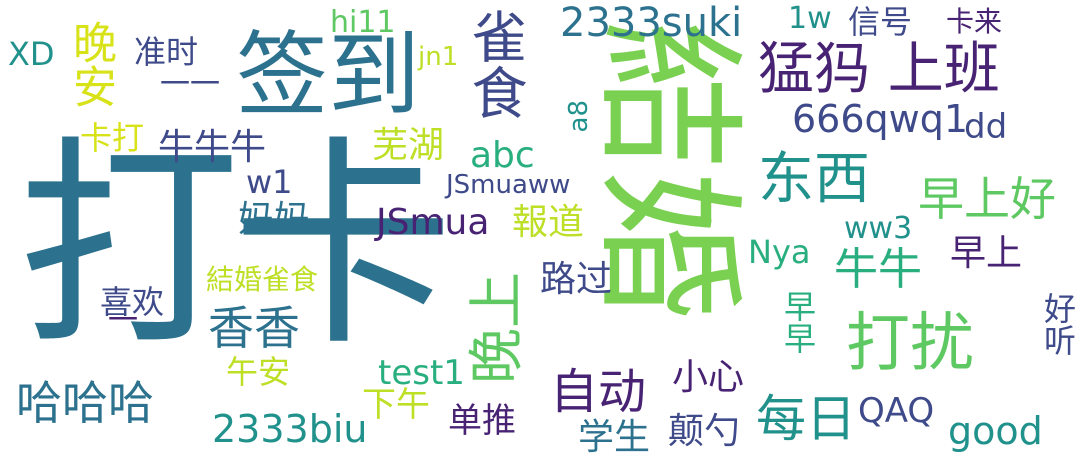 This screenshot has height=463, width=1080. Describe the element at coordinates (396, 405) in the screenshot. I see `word-xiawu: 下午` at that location.